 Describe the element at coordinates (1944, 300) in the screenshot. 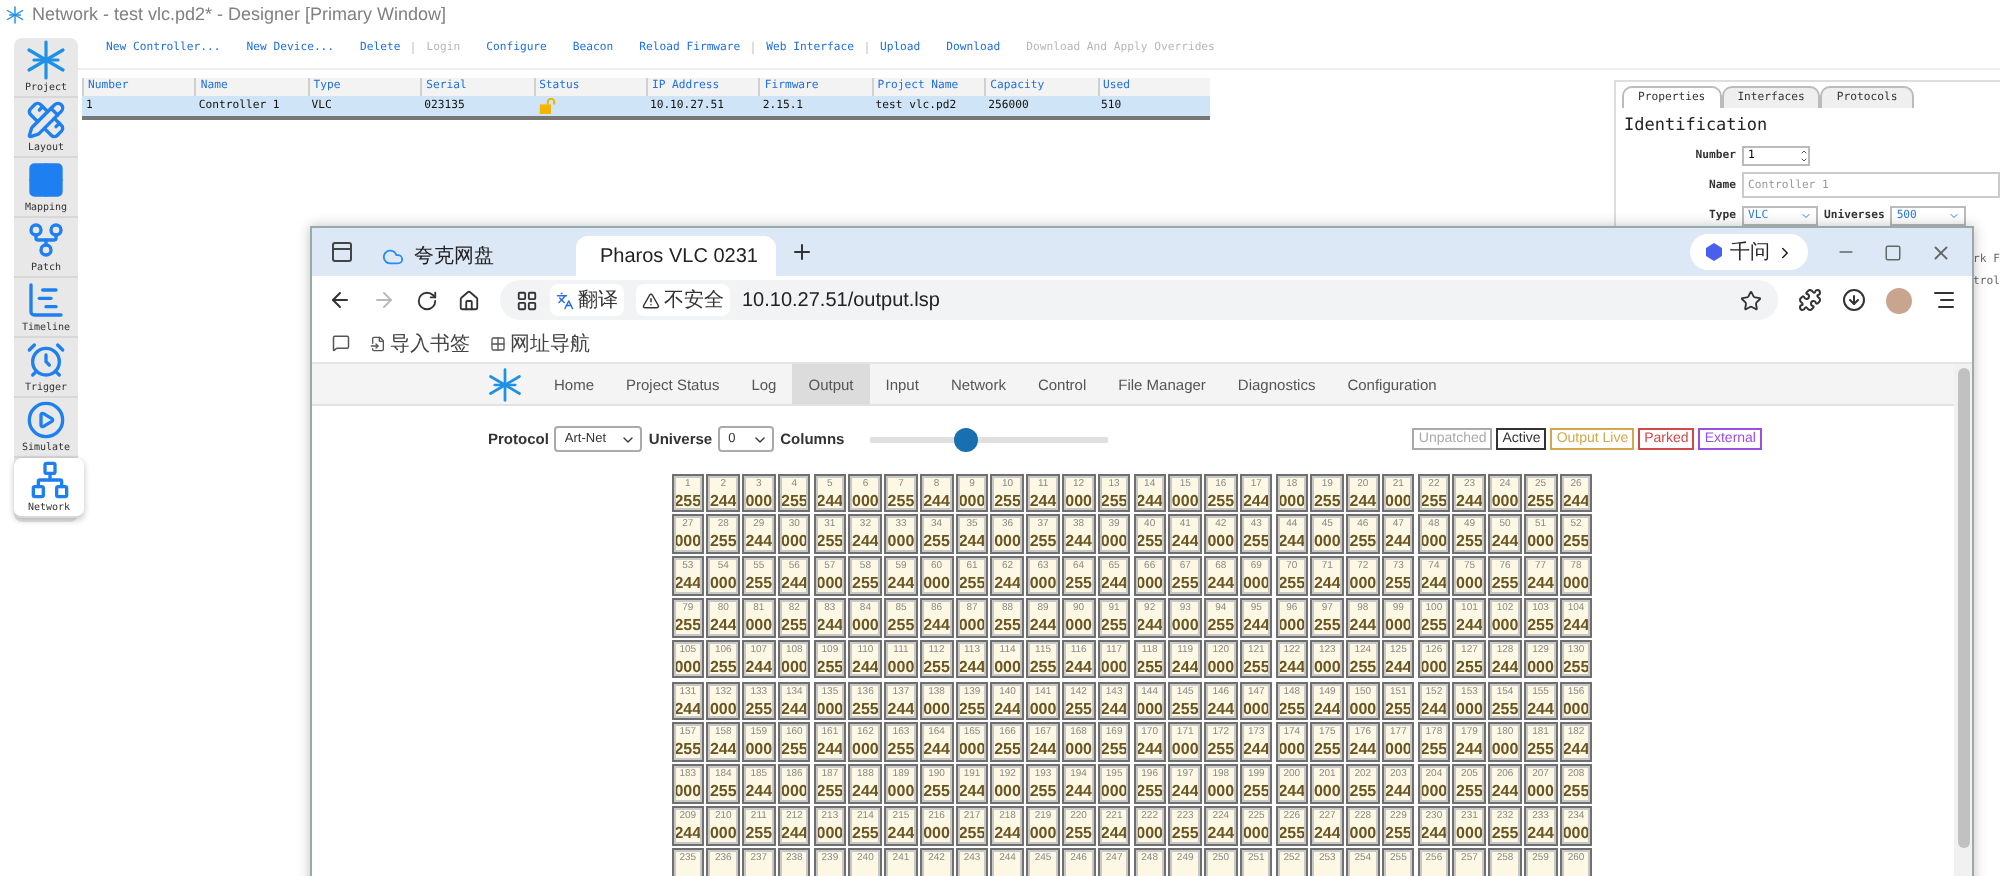

I see `menu-icon` at that location.